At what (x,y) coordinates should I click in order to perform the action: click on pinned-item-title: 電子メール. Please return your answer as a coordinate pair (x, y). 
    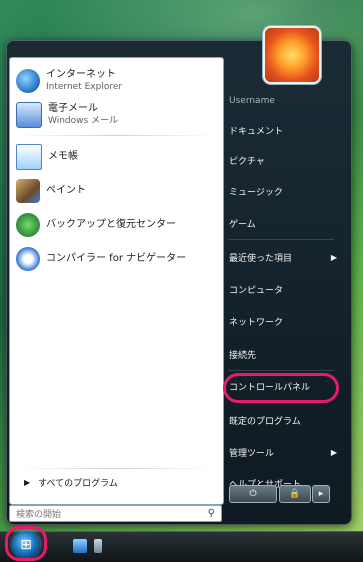
    Looking at the image, I should click on (73, 108).